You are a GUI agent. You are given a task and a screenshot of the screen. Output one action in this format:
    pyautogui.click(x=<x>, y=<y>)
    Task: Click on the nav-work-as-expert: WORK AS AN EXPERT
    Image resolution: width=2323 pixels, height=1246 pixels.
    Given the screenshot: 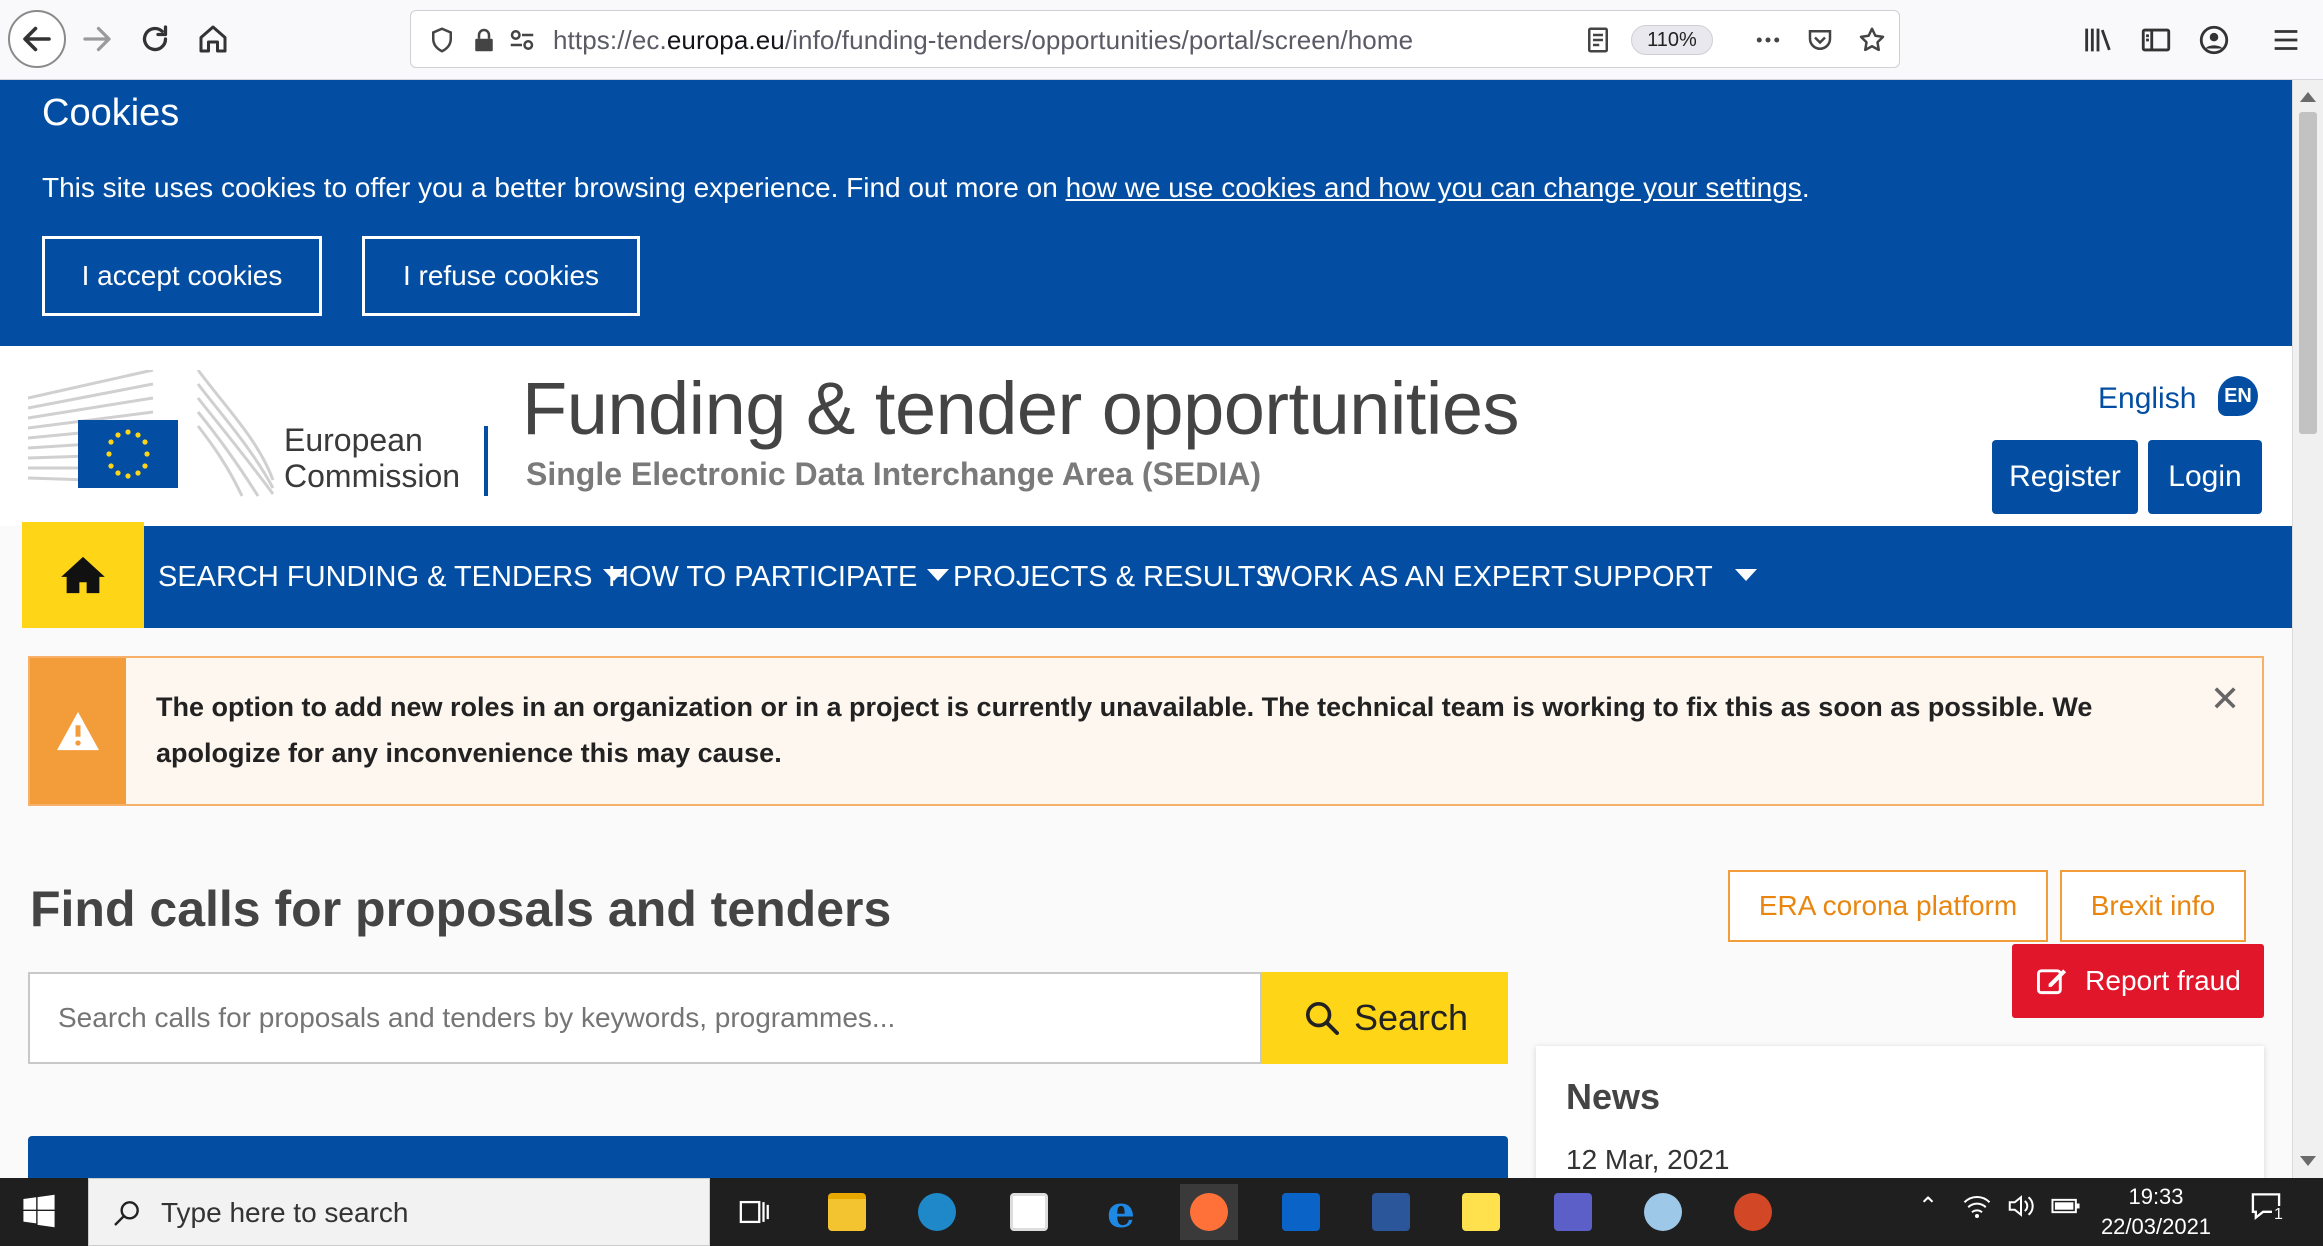 What is the action you would take?
    pyautogui.click(x=1416, y=577)
    